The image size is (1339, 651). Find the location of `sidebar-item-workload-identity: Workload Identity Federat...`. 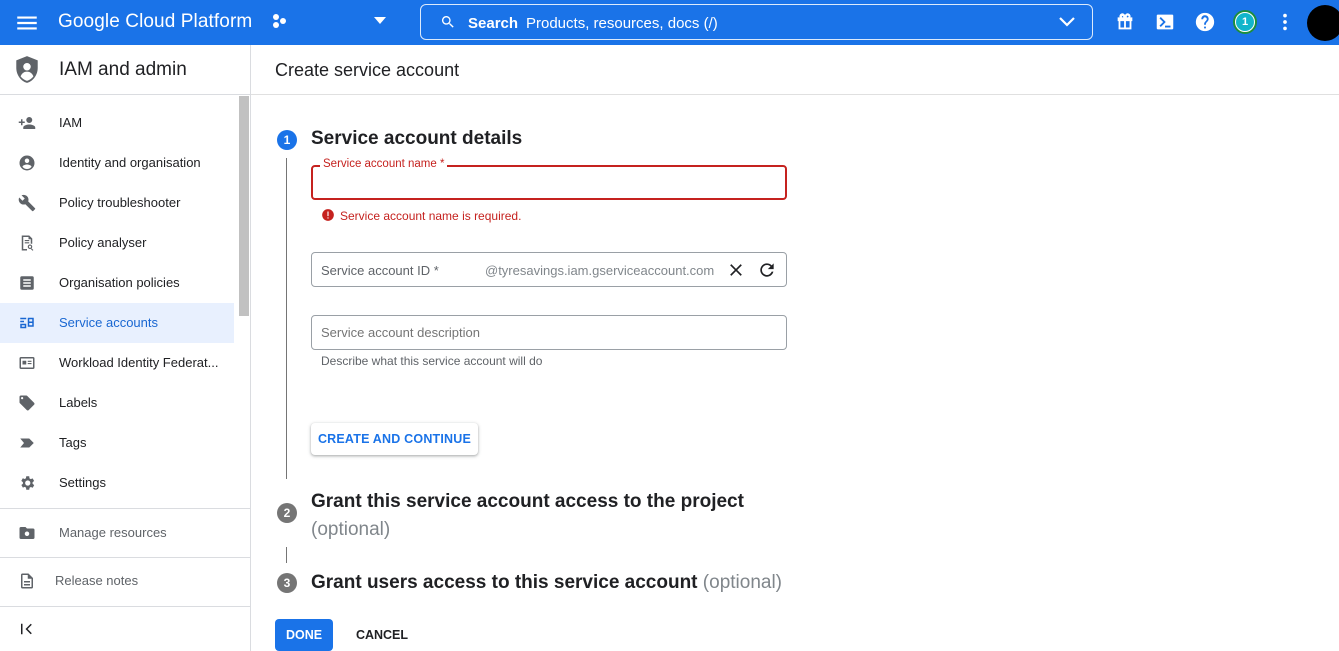

sidebar-item-workload-identity: Workload Identity Federat... is located at coordinates (117, 363).